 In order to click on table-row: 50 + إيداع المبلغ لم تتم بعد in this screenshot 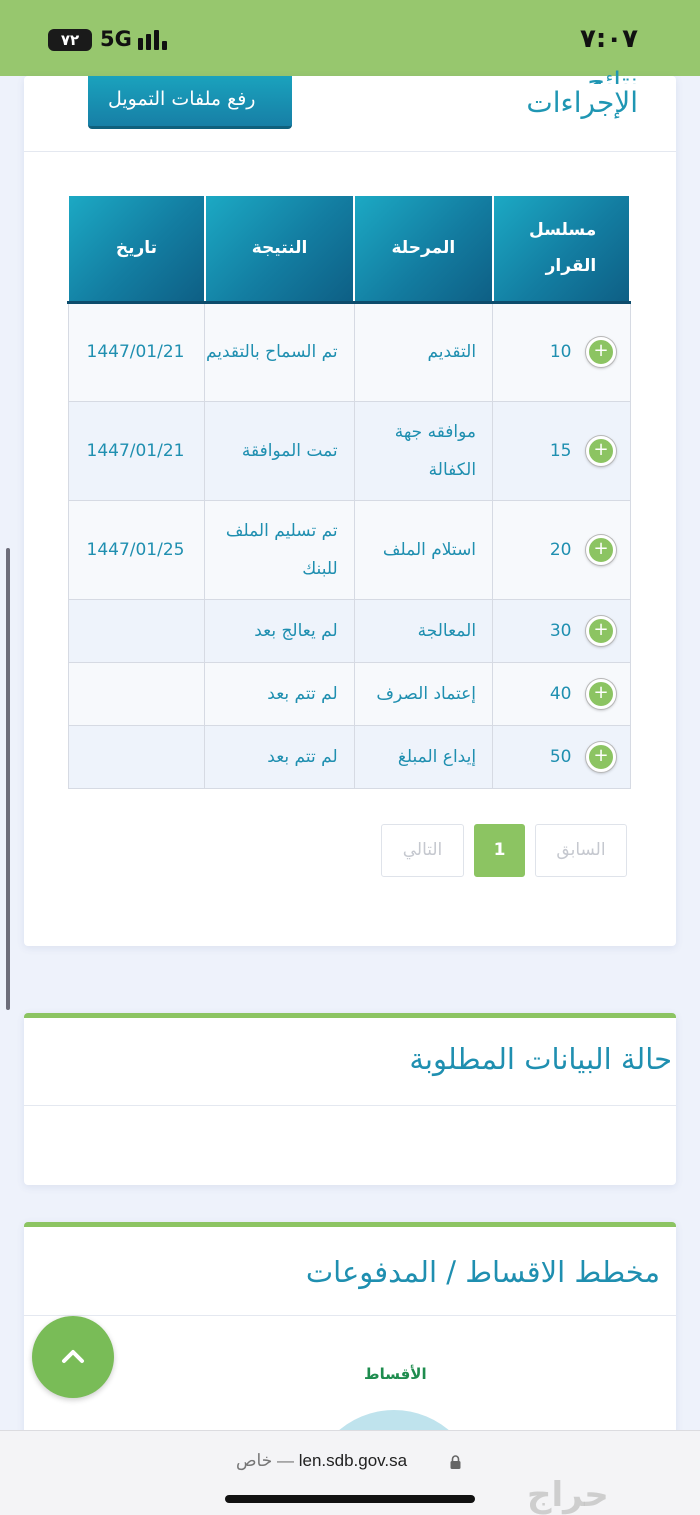, I will do `click(349, 756)`.